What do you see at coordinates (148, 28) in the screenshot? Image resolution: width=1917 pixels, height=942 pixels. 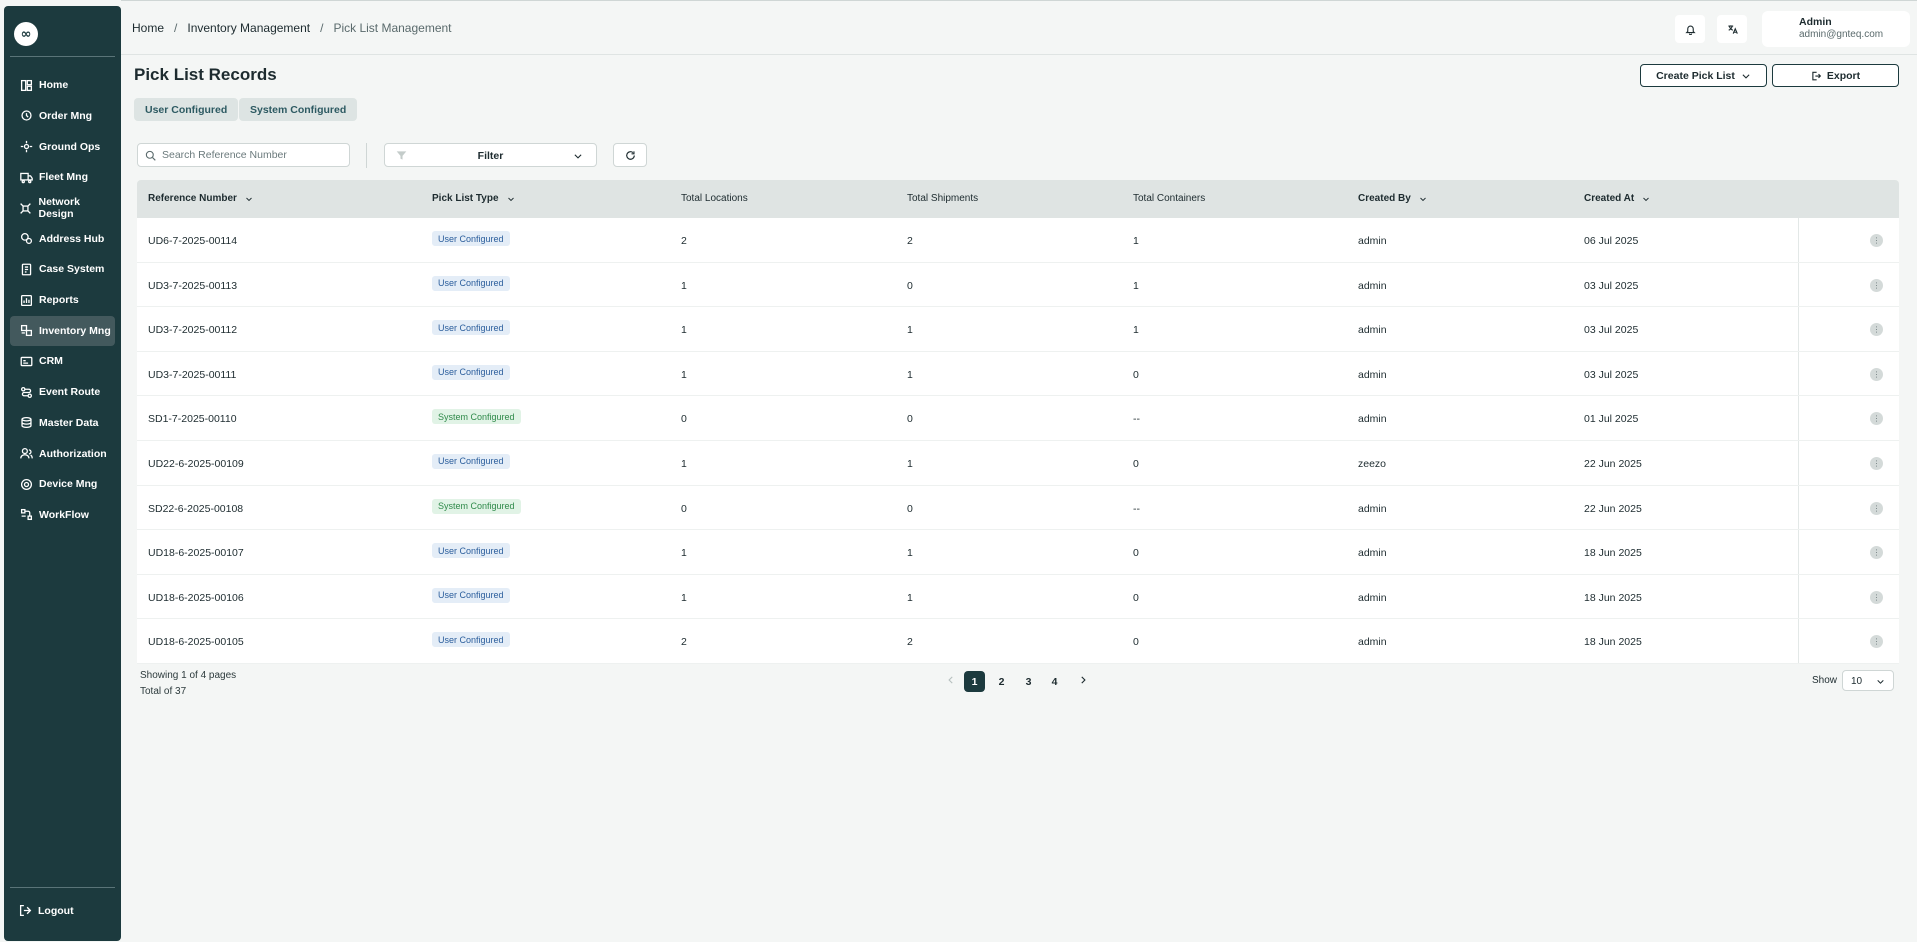 I see `breadcrumb-home: Home` at bounding box center [148, 28].